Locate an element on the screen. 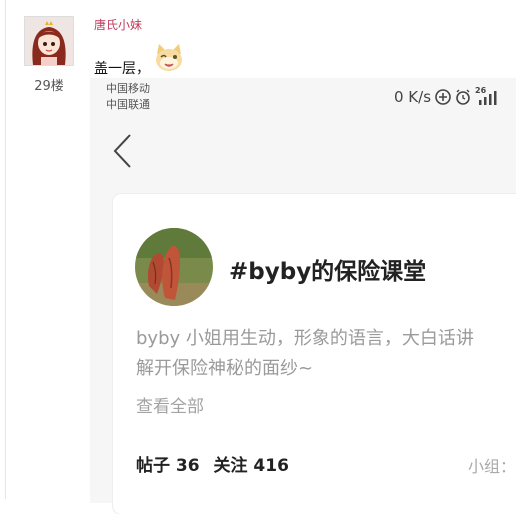  topic-stats: 帖子 36 关注 416 is located at coordinates (216, 463).